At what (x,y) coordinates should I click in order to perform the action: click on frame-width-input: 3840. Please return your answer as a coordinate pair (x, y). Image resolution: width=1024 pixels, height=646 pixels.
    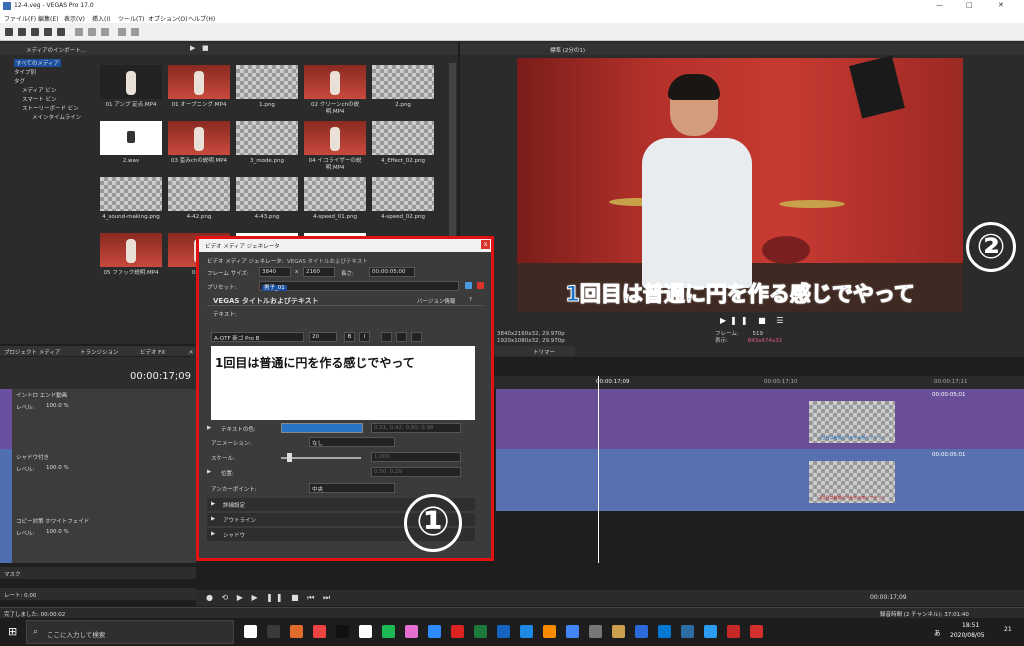
    Looking at the image, I should click on (275, 272).